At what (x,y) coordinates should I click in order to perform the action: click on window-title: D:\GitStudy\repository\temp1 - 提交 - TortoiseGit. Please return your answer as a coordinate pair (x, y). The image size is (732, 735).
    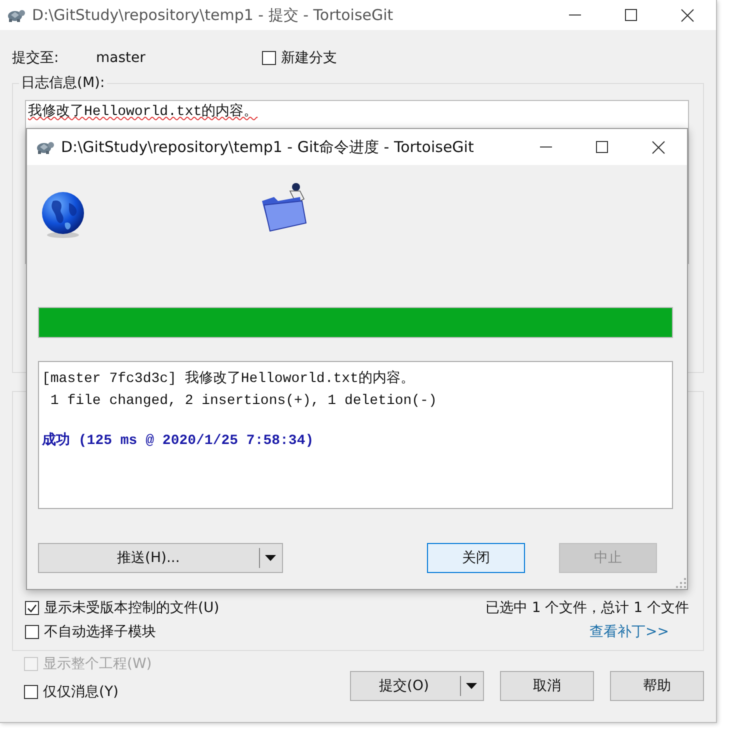
    Looking at the image, I should click on (213, 15).